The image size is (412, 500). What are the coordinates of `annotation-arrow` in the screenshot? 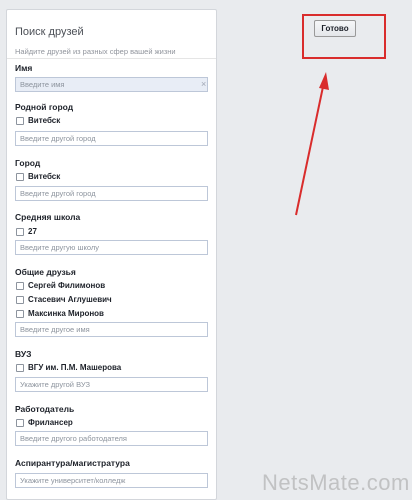 It's located at (312, 144).